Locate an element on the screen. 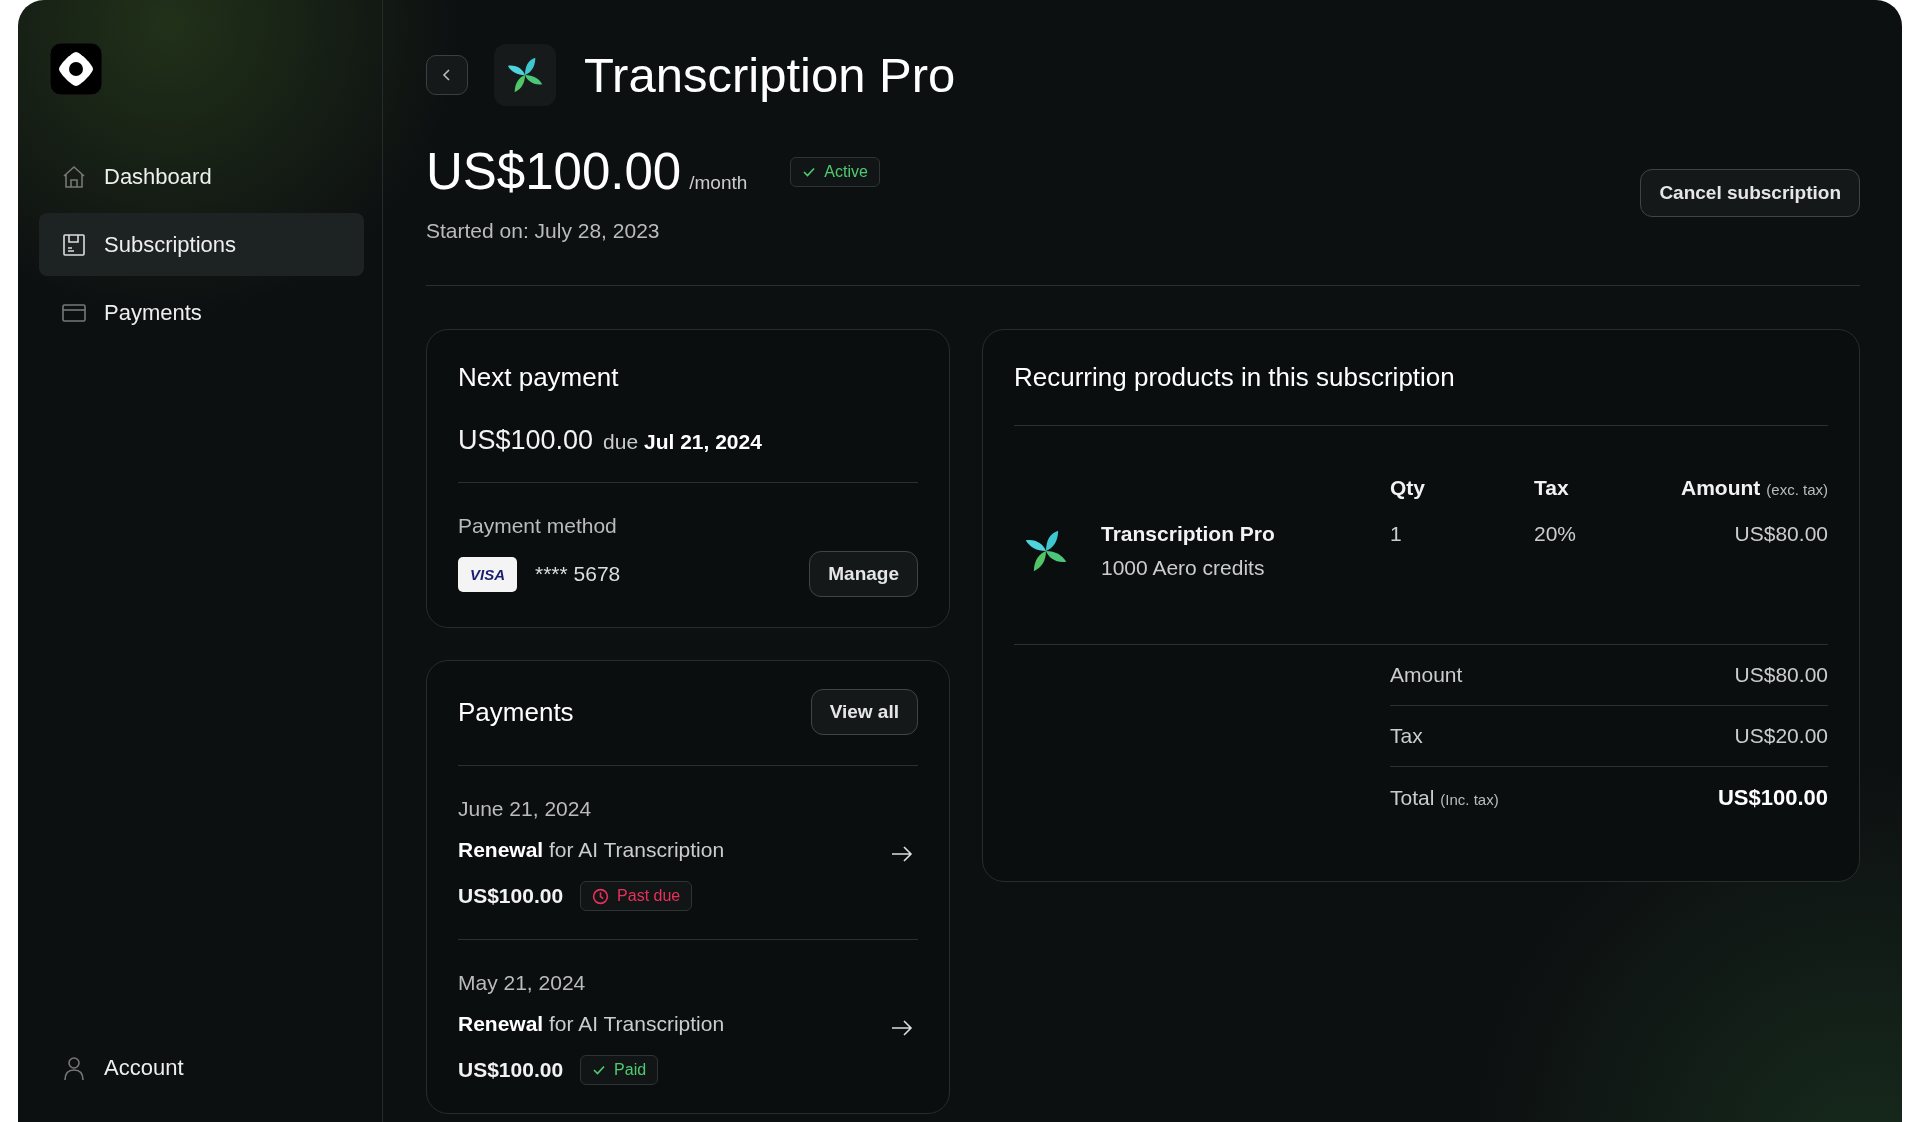 The image size is (1920, 1122). nav-item: Dashboard is located at coordinates (201, 176).